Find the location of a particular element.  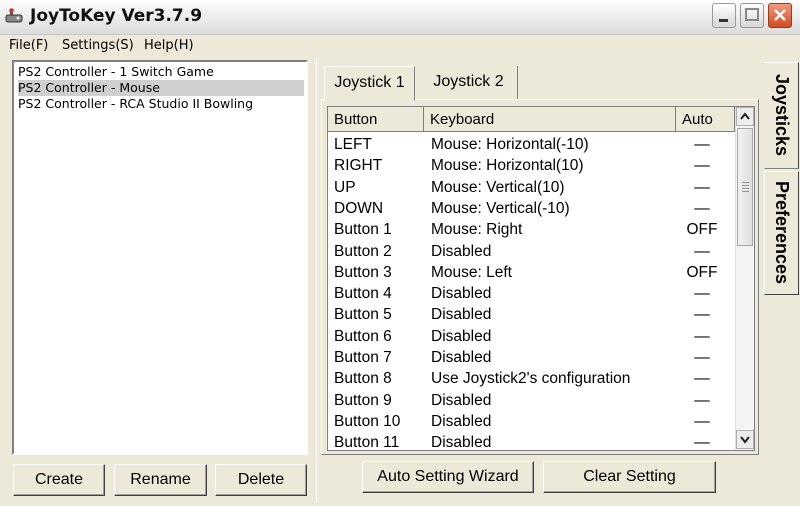

clear-setting-button: Clear Setting is located at coordinates (629, 477).